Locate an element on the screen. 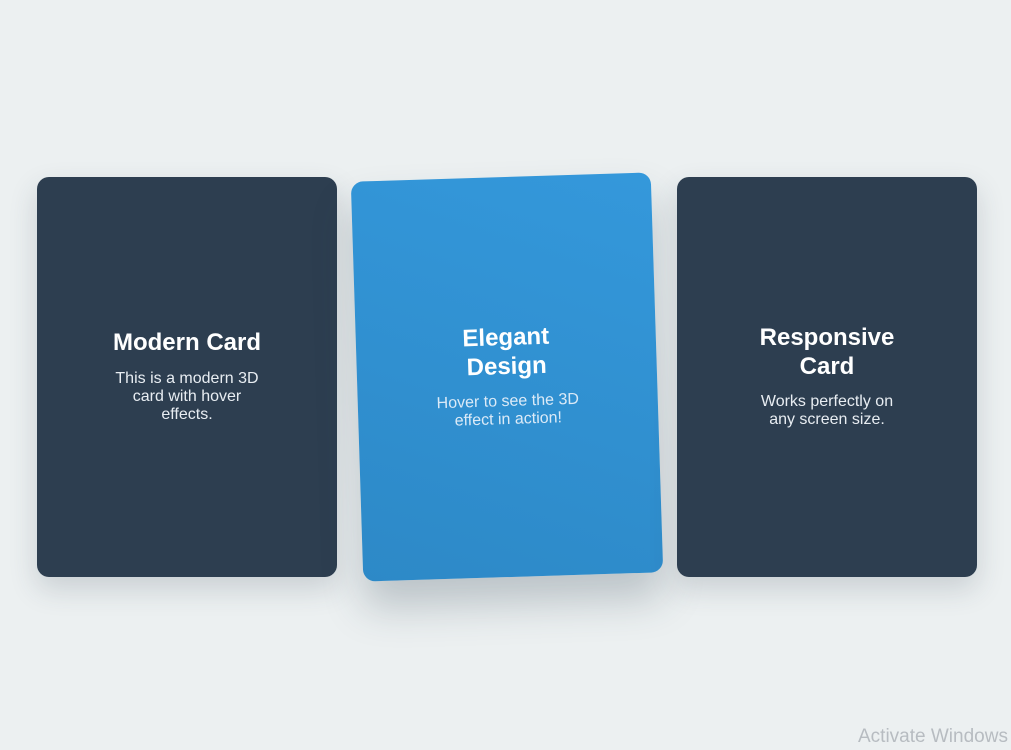  activate-windows-watermark: Activate Windows is located at coordinates (933, 736).